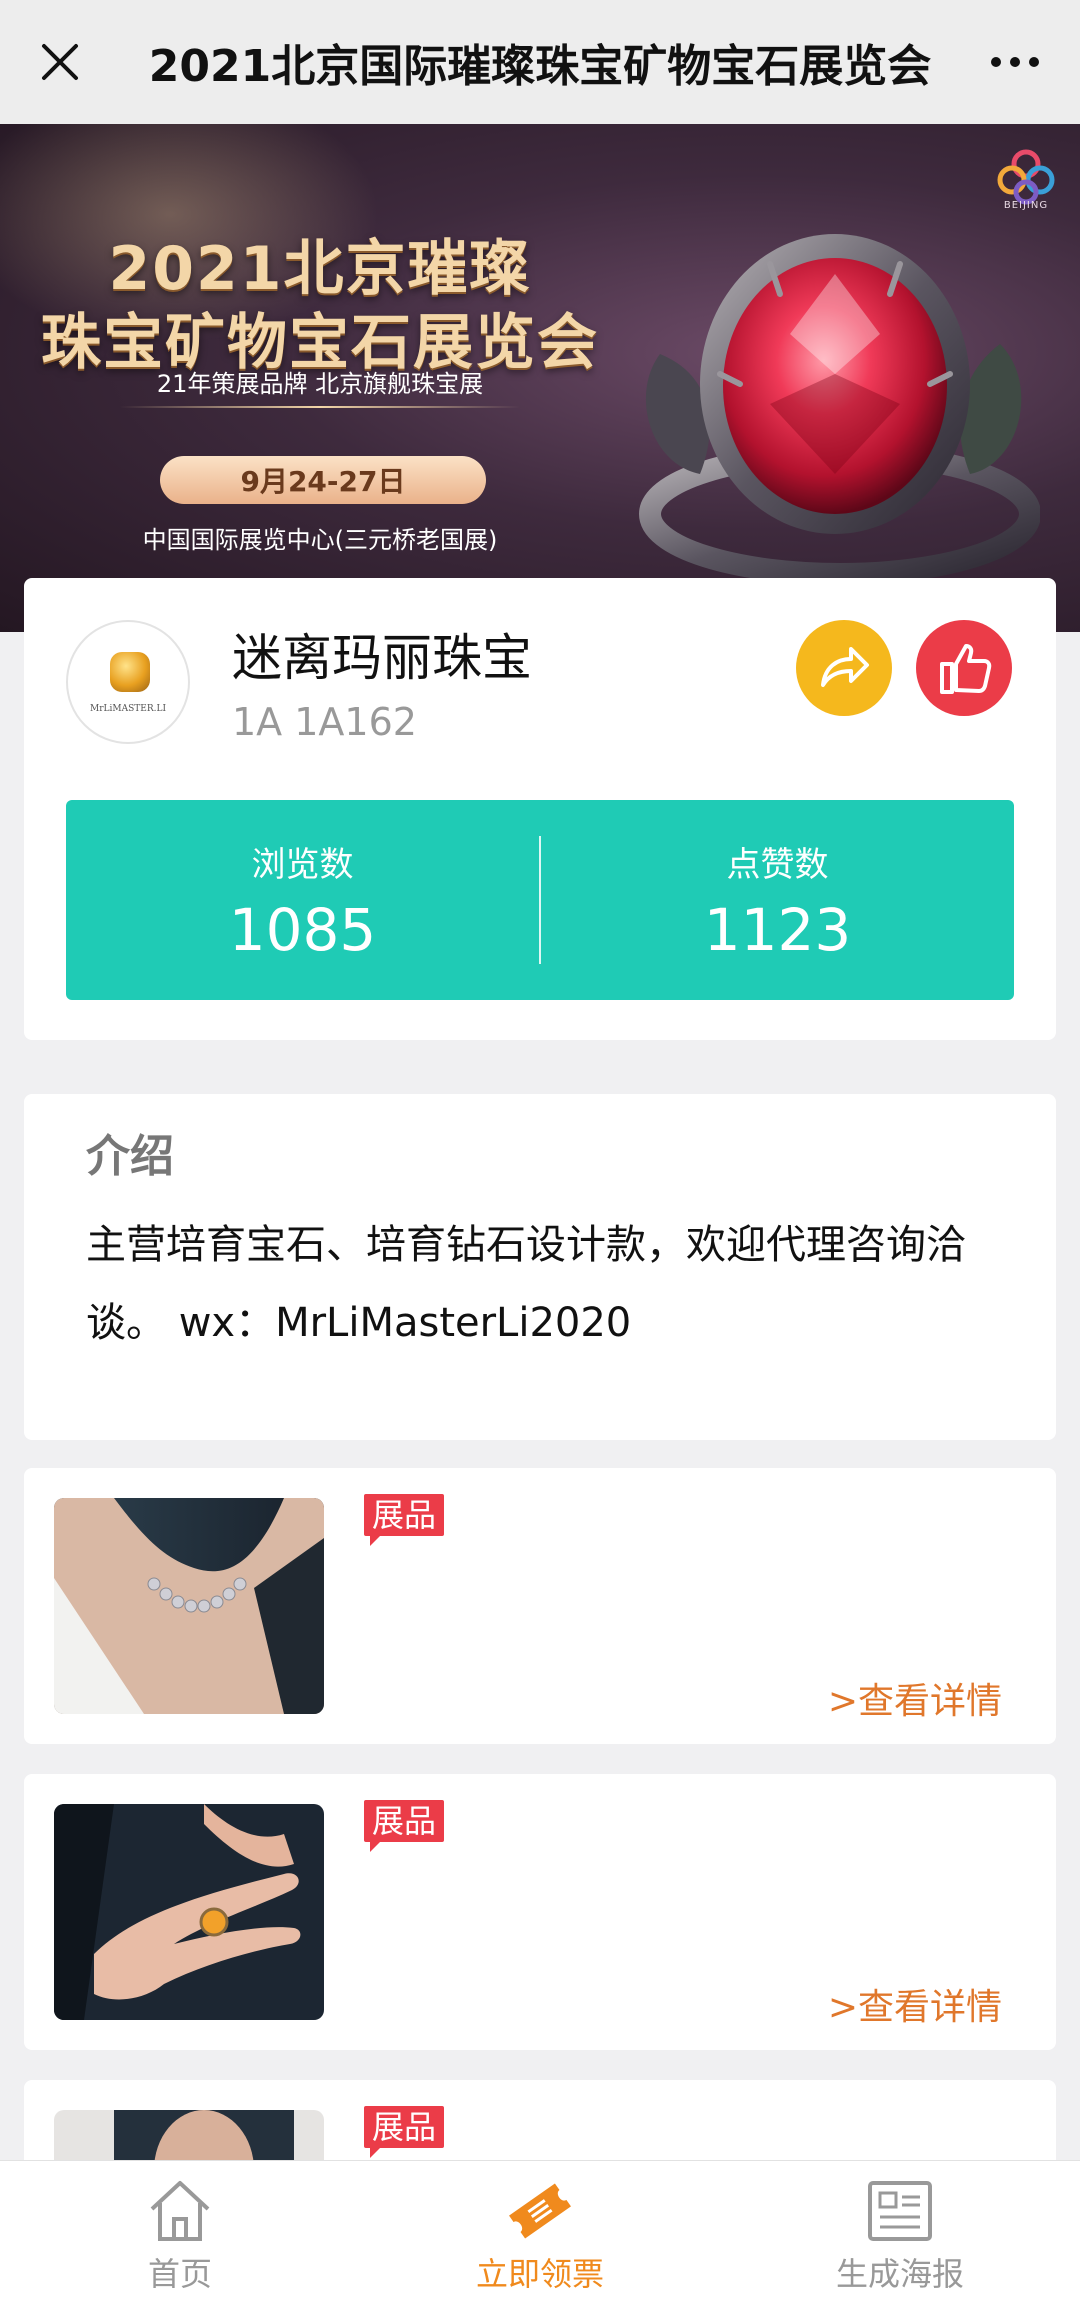 The width and height of the screenshot is (1080, 2300). What do you see at coordinates (130, 1156) in the screenshot?
I see `intro-heading: 介绍` at bounding box center [130, 1156].